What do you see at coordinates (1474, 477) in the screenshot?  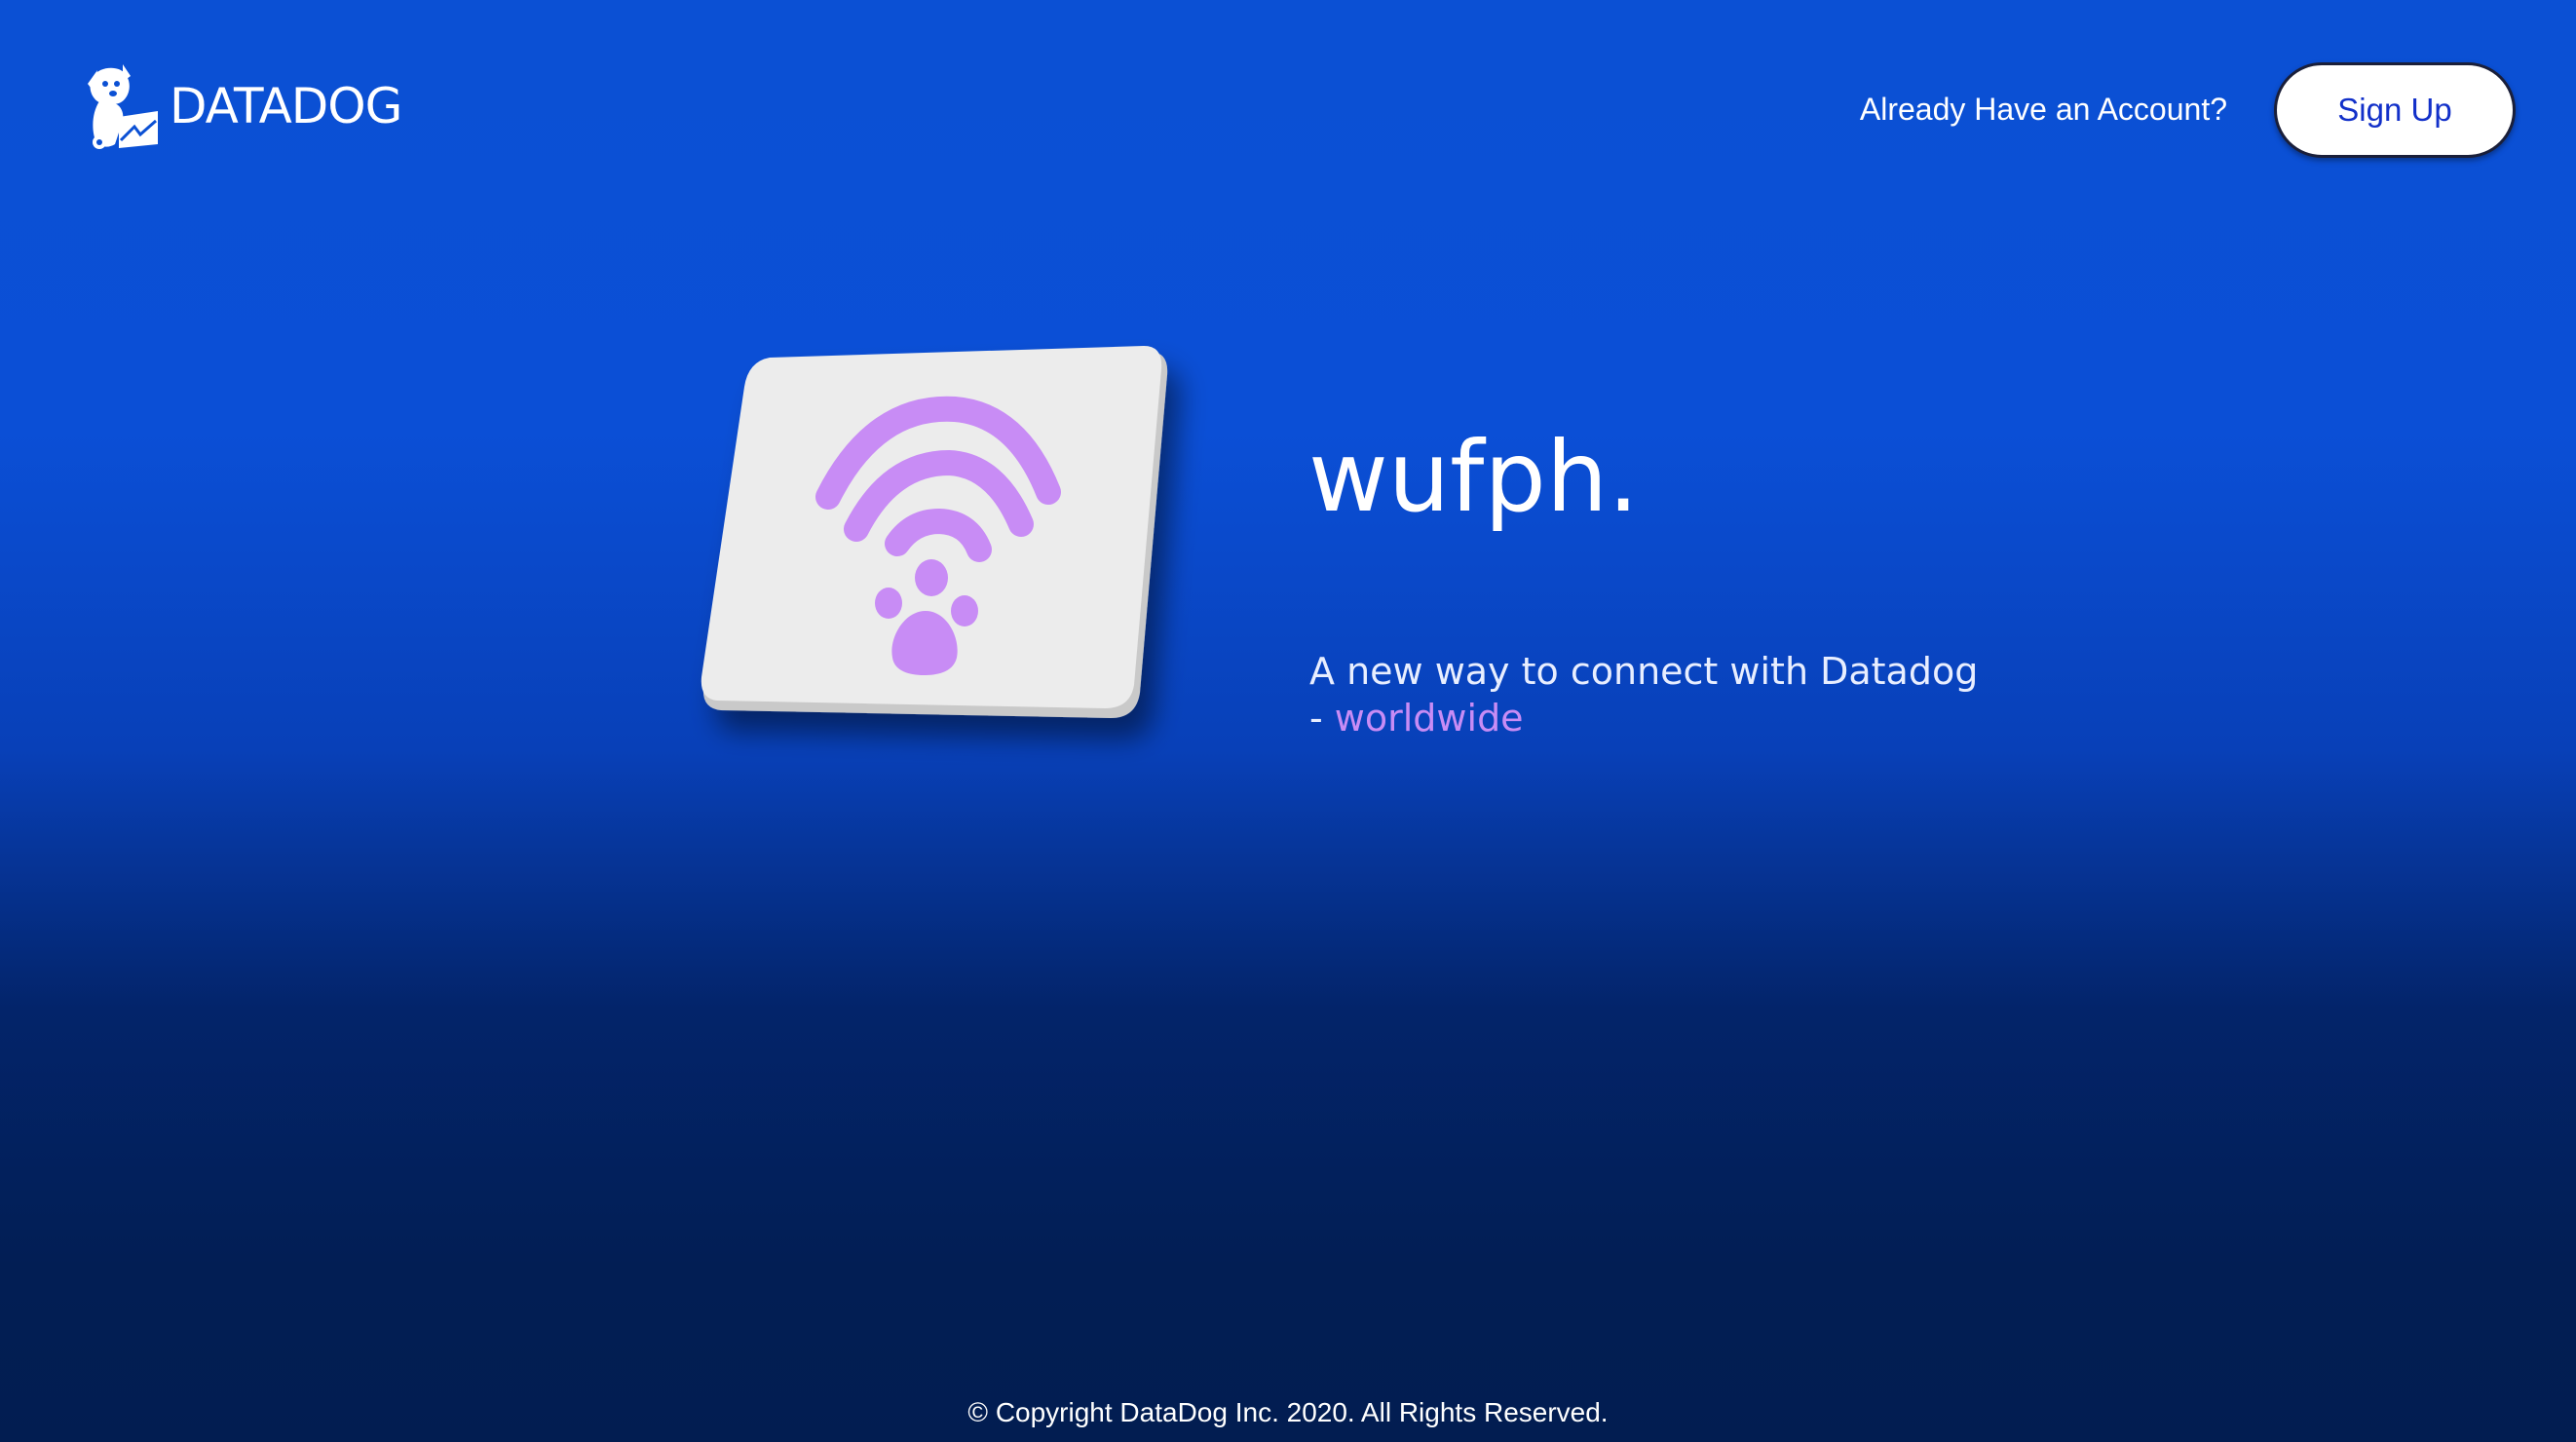 I see `hero-title: wufph.` at bounding box center [1474, 477].